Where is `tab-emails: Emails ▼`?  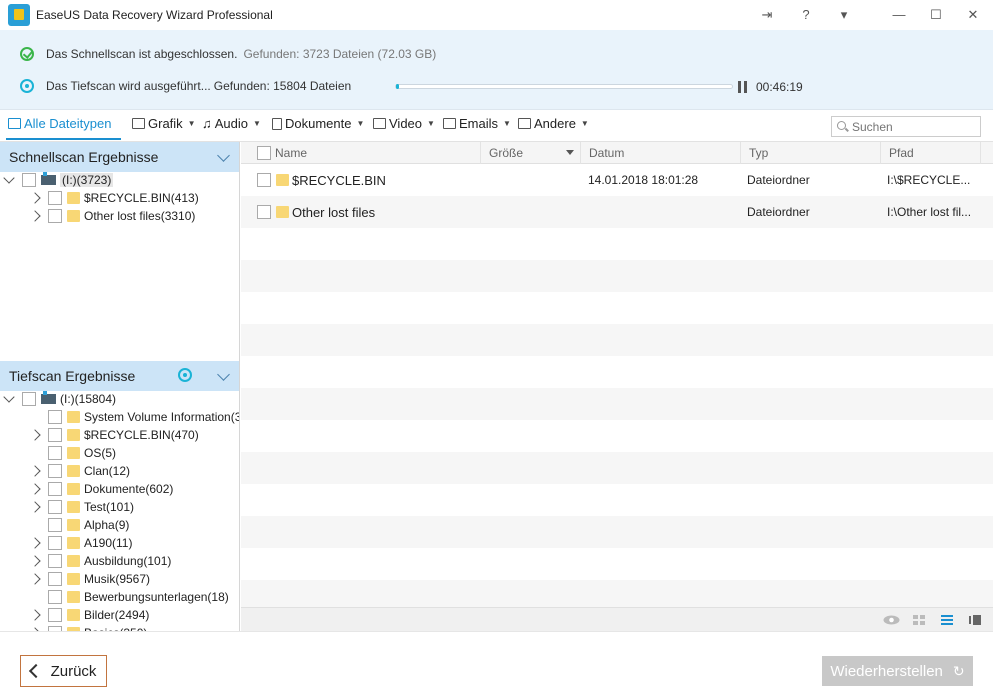
tab-emails: Emails ▼ is located at coordinates (477, 123).